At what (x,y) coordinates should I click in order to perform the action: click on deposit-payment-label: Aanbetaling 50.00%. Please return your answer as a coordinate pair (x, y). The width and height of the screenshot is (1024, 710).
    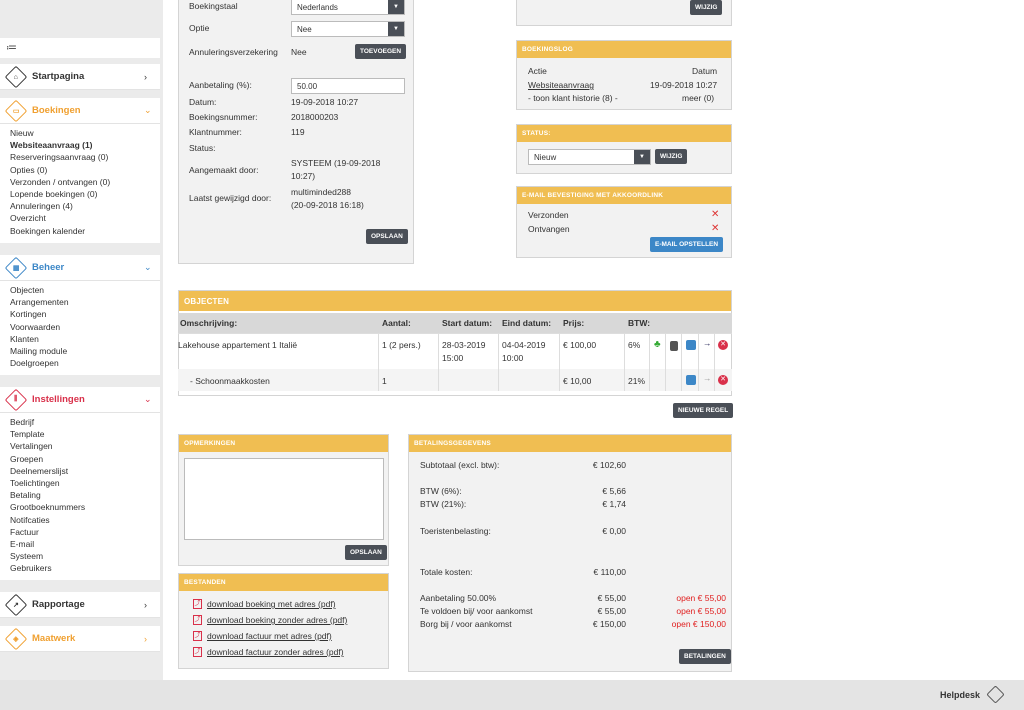
    Looking at the image, I should click on (458, 598).